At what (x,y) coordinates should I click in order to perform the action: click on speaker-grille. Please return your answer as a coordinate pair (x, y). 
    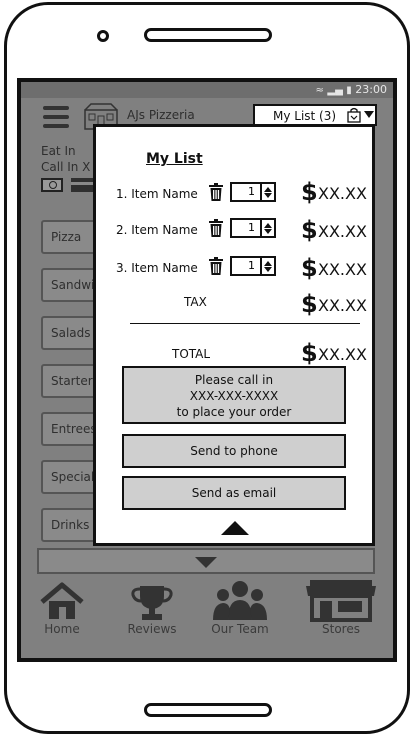
    Looking at the image, I should click on (208, 35).